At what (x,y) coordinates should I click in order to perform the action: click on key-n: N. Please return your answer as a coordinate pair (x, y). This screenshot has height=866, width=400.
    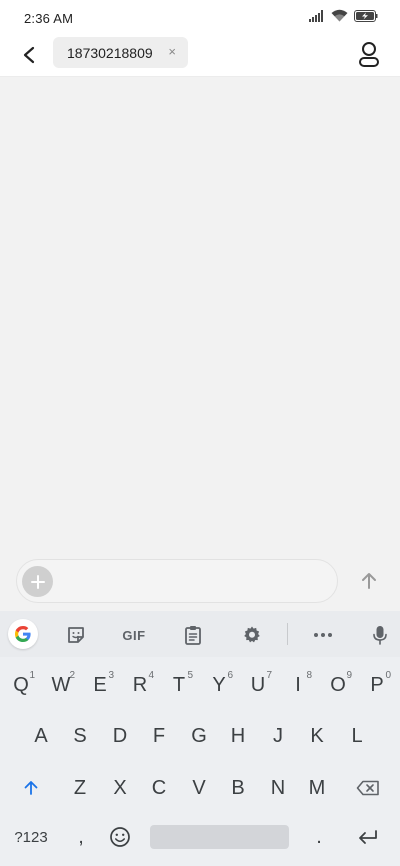
    Looking at the image, I should click on (278, 788).